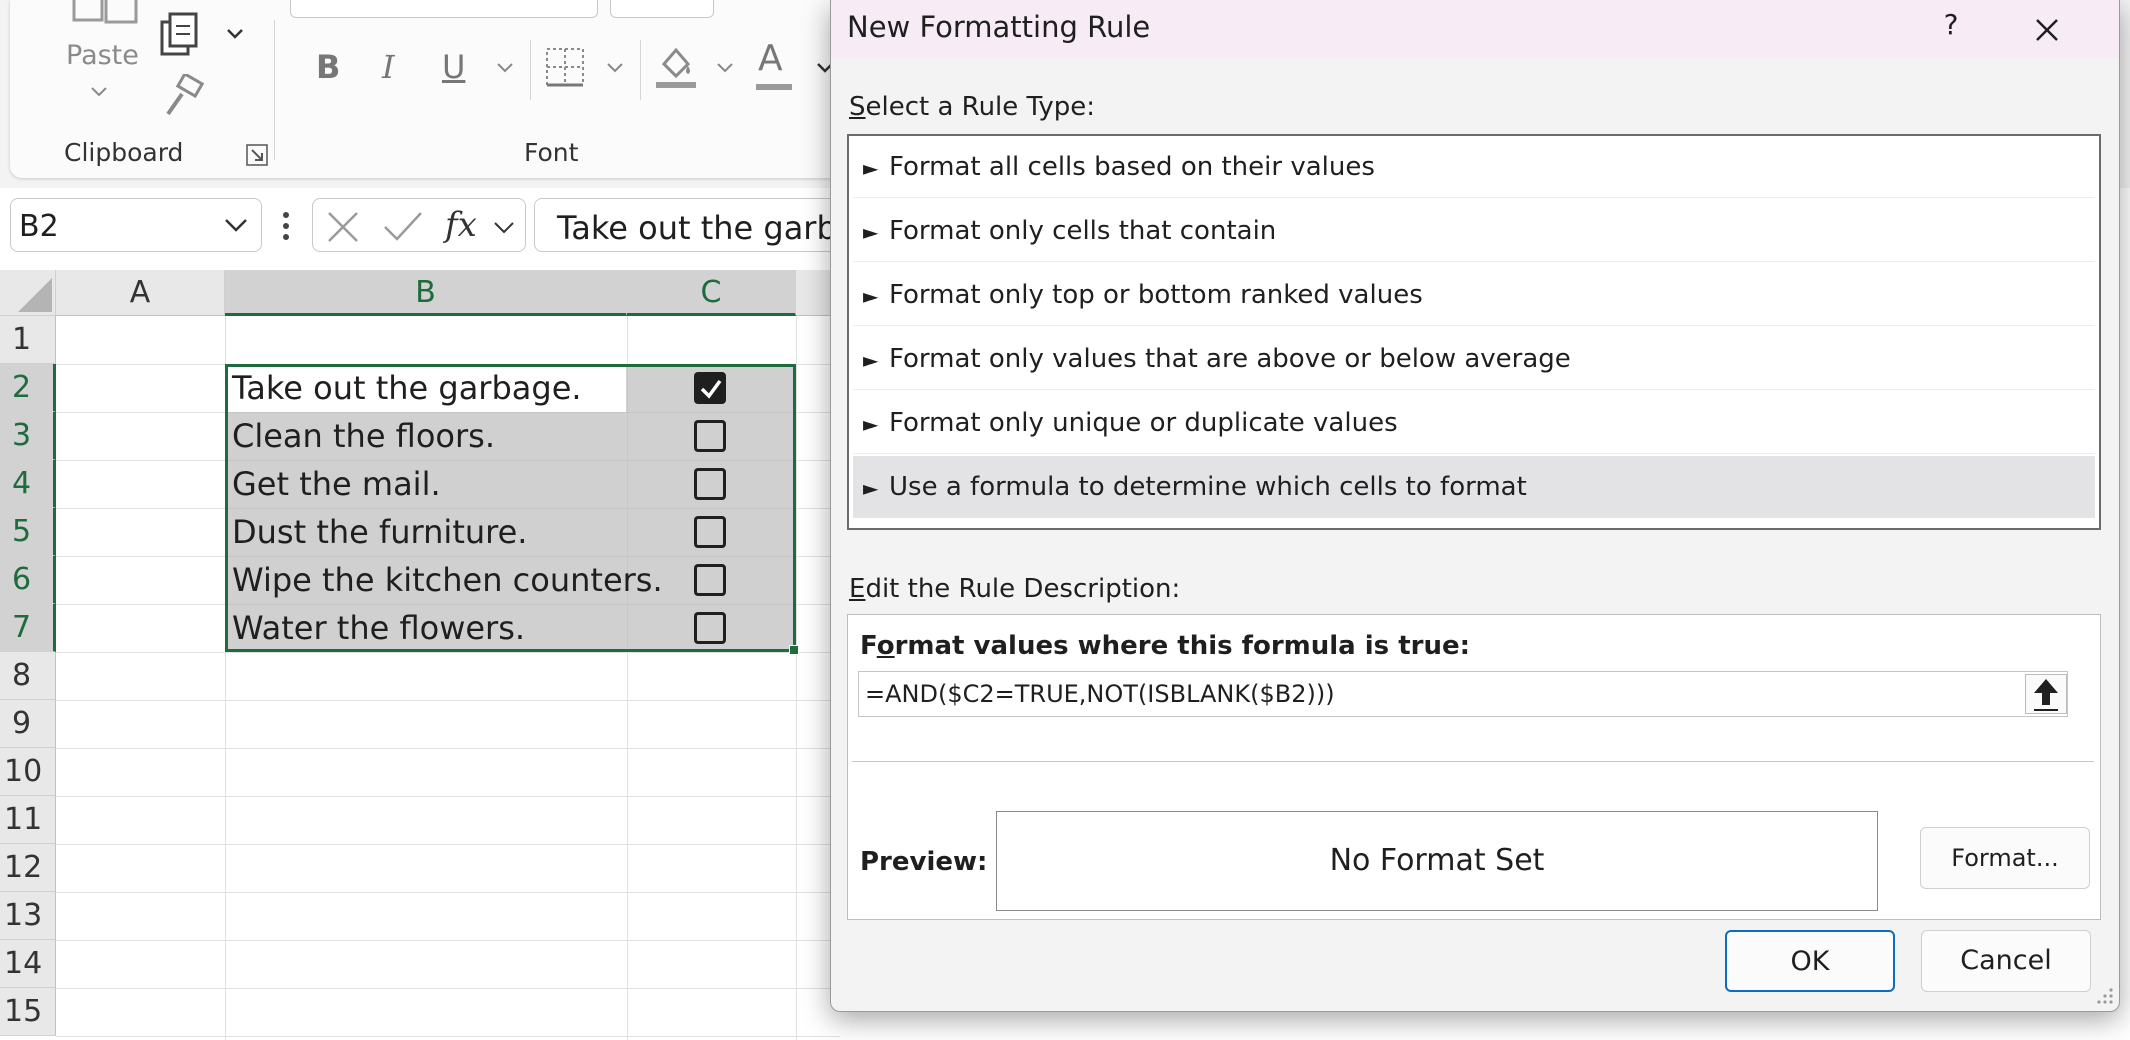  Describe the element at coordinates (1014, 589) in the screenshot. I see `rule-description-label: Edit the Rule Description:` at that location.